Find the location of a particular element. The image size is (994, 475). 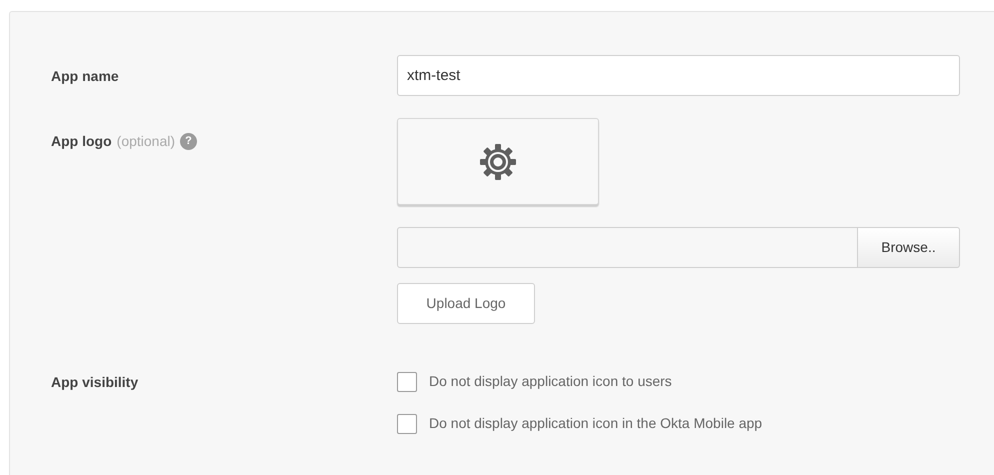

gear-icon is located at coordinates (498, 162).